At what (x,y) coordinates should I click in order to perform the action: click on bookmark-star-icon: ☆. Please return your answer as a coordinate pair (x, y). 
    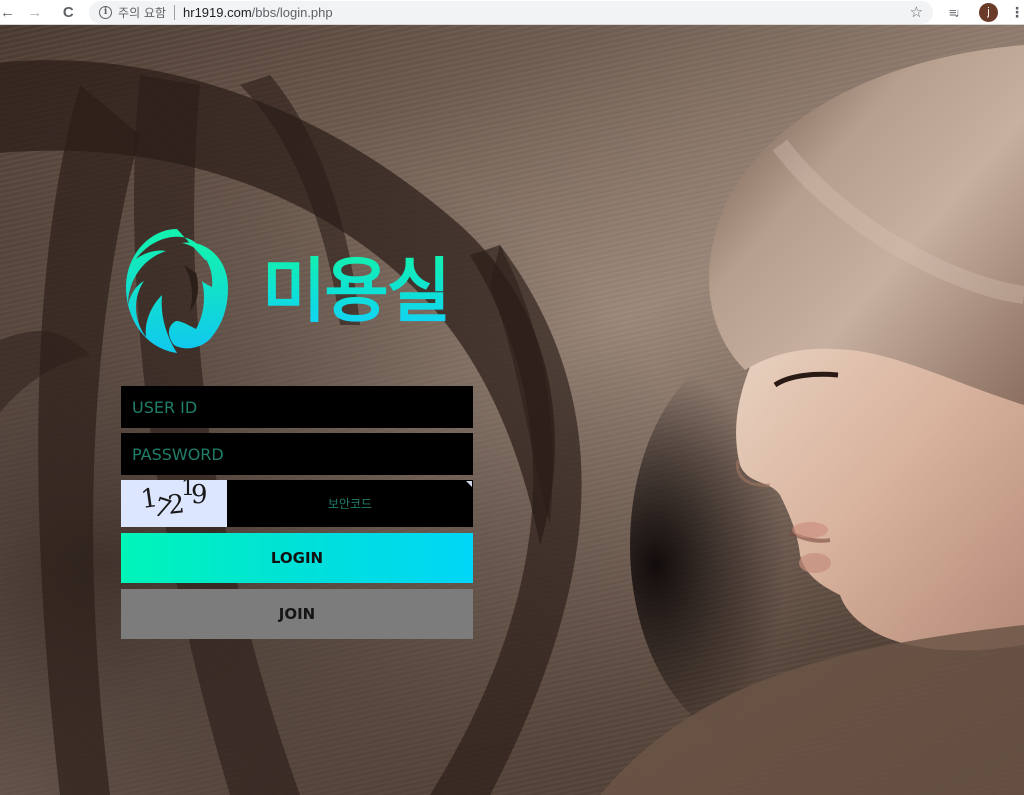
    Looking at the image, I should click on (916, 12).